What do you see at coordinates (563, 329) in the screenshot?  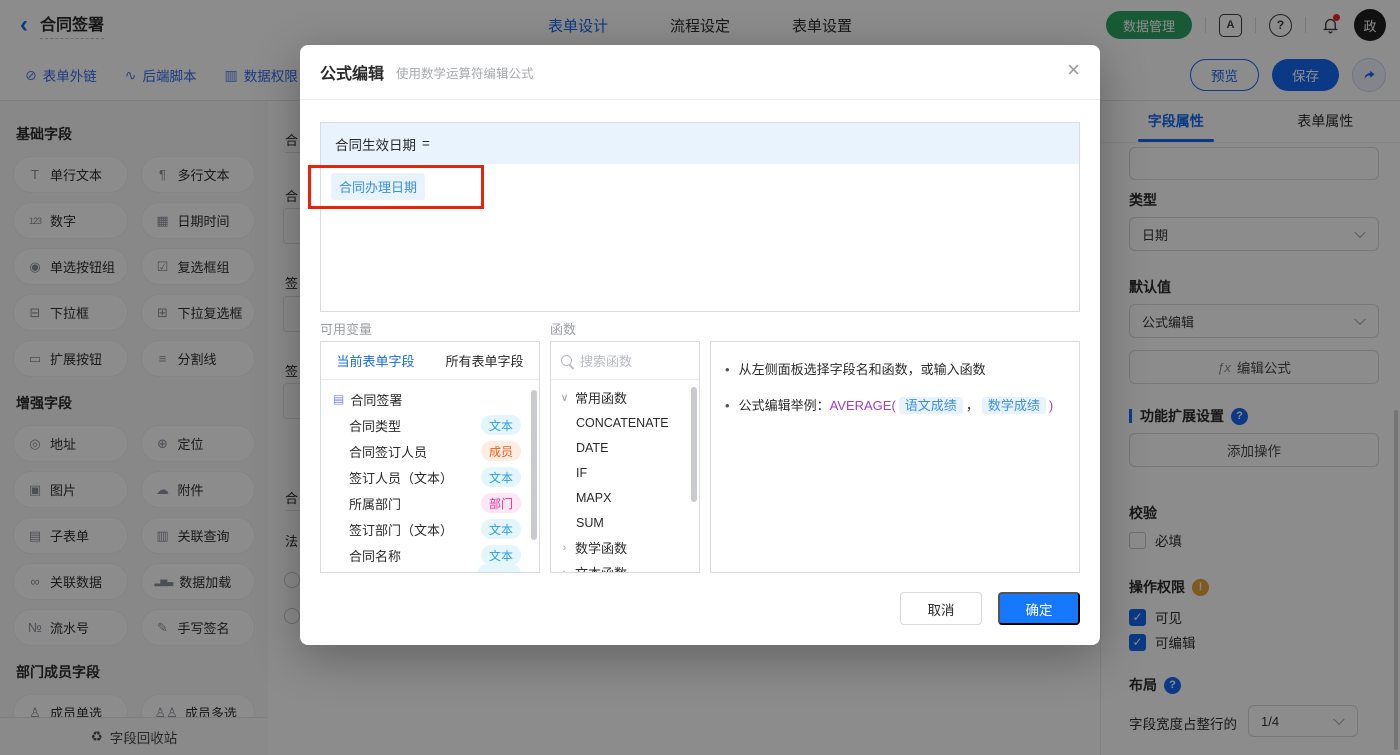 I see `functions-label: 函数` at bounding box center [563, 329].